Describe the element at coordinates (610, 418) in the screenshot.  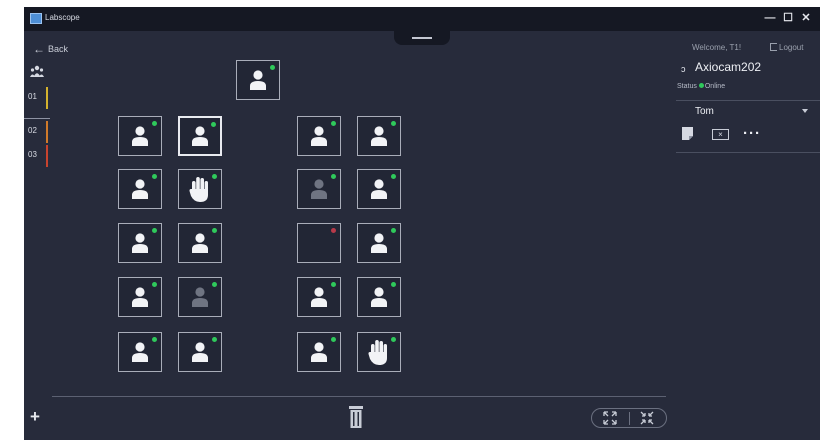
I see `expand-icon` at that location.